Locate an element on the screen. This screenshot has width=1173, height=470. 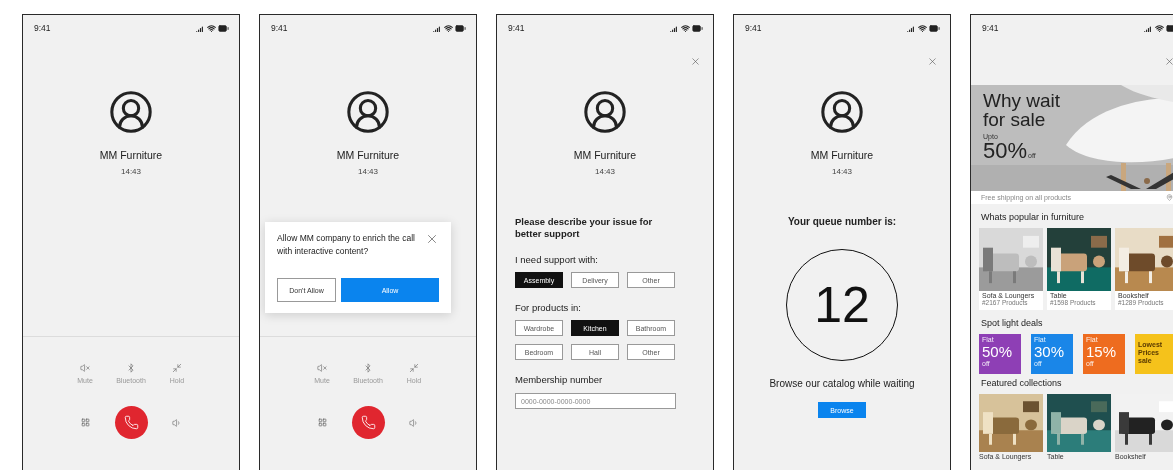
hero-headline: Why wait for sale is located at coordinates (1022, 110).